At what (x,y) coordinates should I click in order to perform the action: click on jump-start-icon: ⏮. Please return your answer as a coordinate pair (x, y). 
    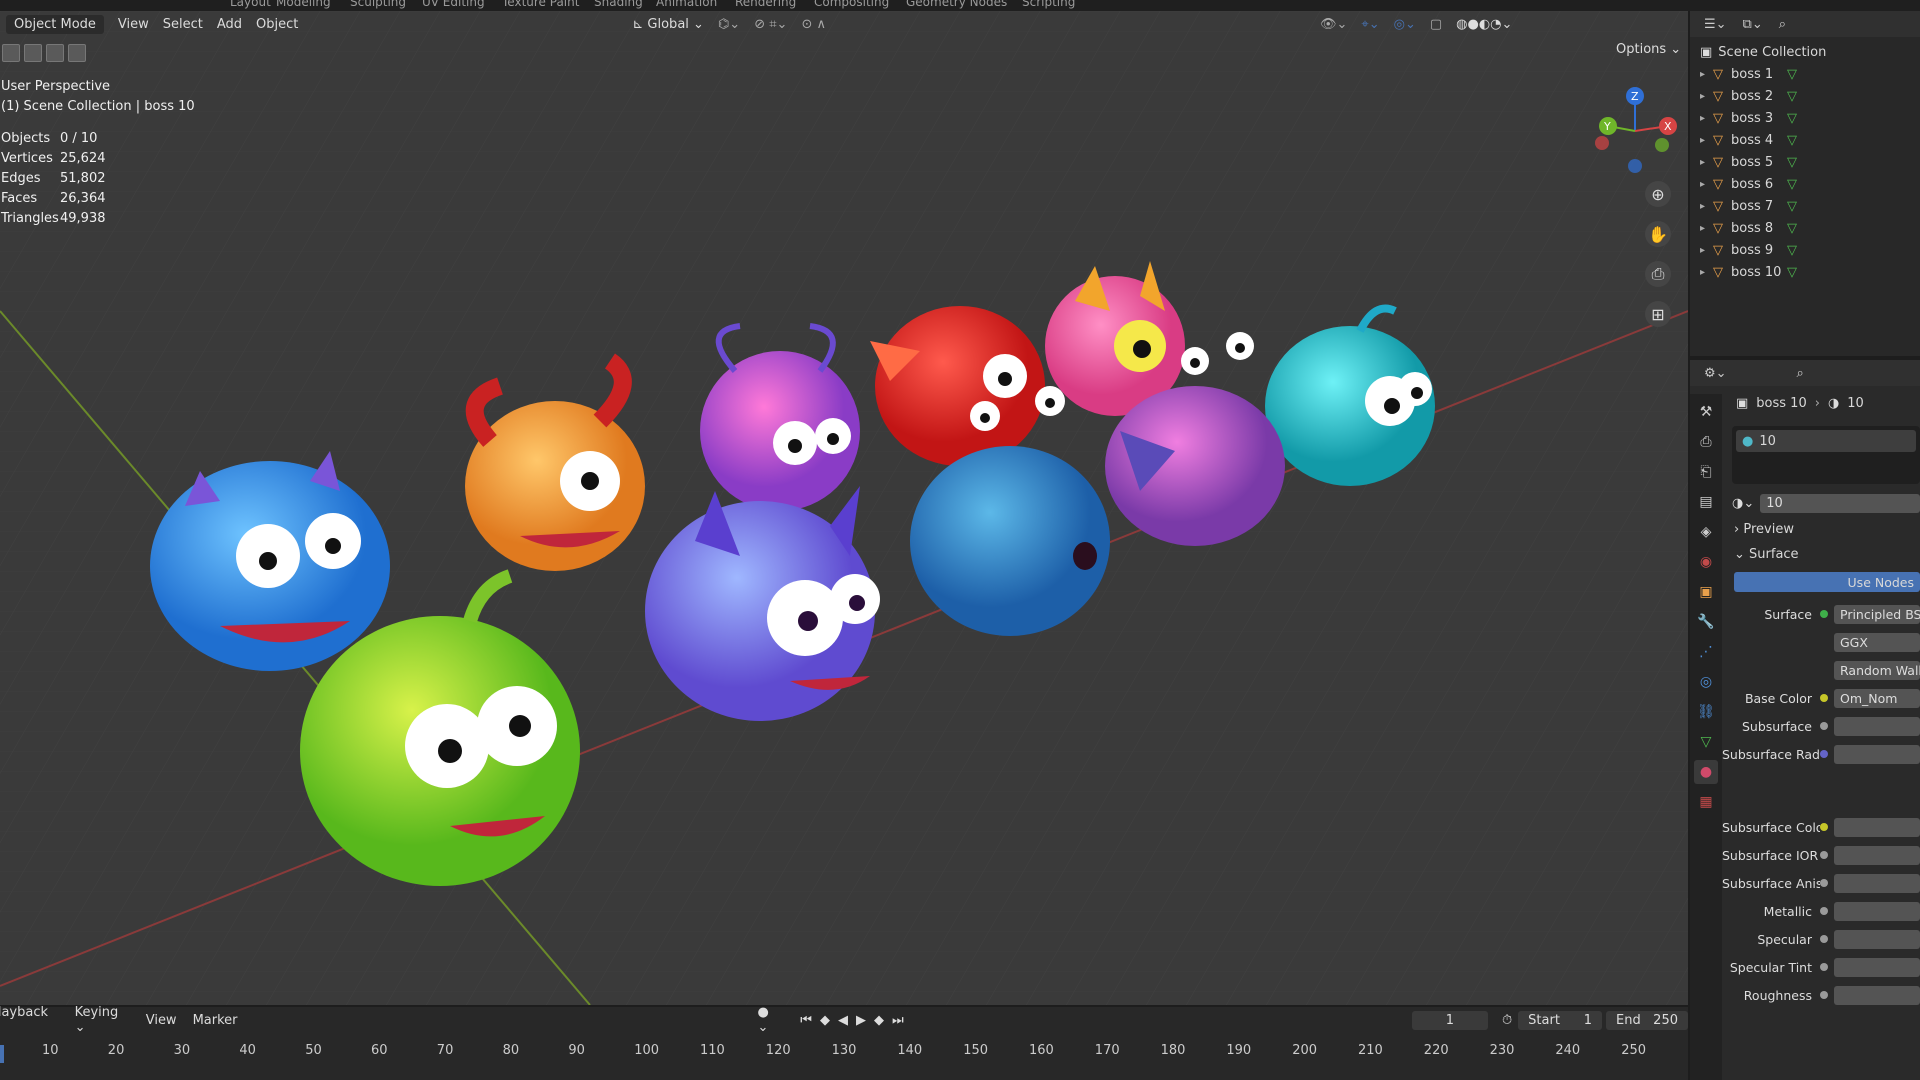
    Looking at the image, I should click on (810, 1020).